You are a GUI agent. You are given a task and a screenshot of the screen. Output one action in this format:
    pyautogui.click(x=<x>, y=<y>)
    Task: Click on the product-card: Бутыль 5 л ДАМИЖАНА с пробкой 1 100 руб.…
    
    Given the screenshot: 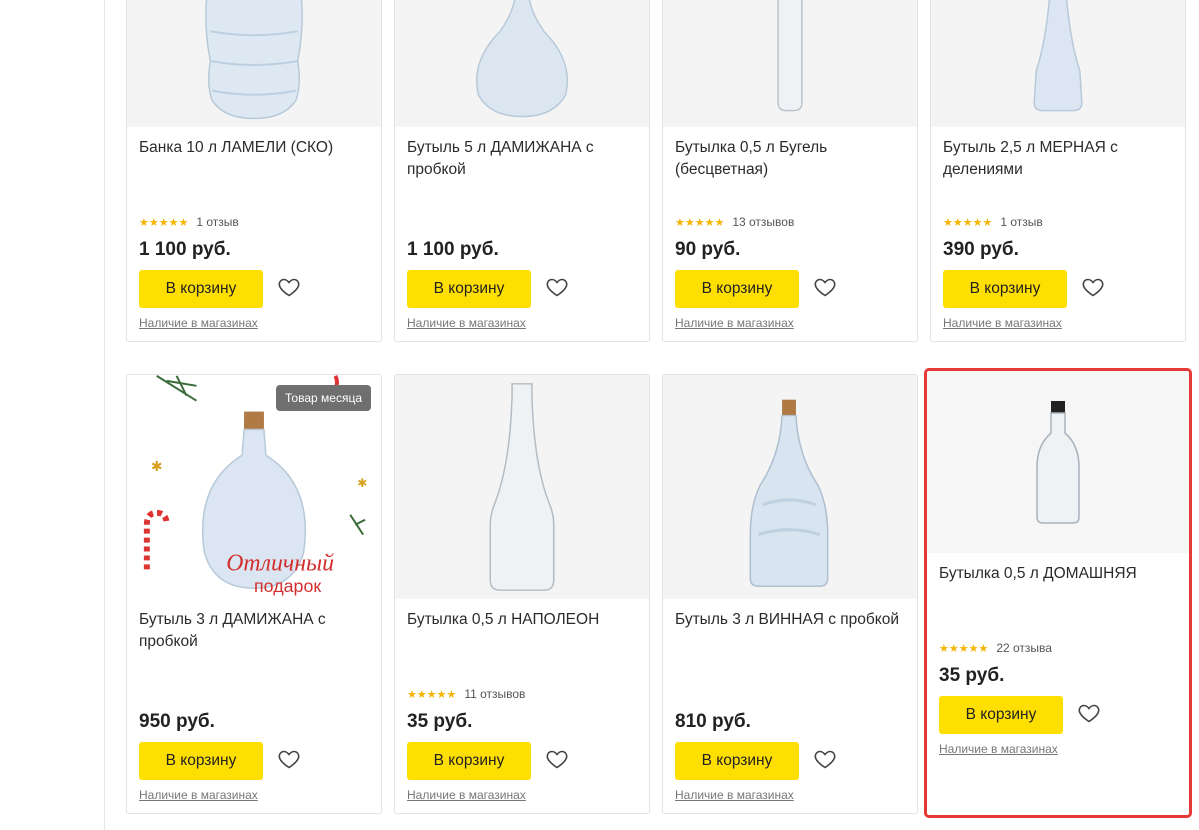 What is the action you would take?
    pyautogui.click(x=522, y=171)
    